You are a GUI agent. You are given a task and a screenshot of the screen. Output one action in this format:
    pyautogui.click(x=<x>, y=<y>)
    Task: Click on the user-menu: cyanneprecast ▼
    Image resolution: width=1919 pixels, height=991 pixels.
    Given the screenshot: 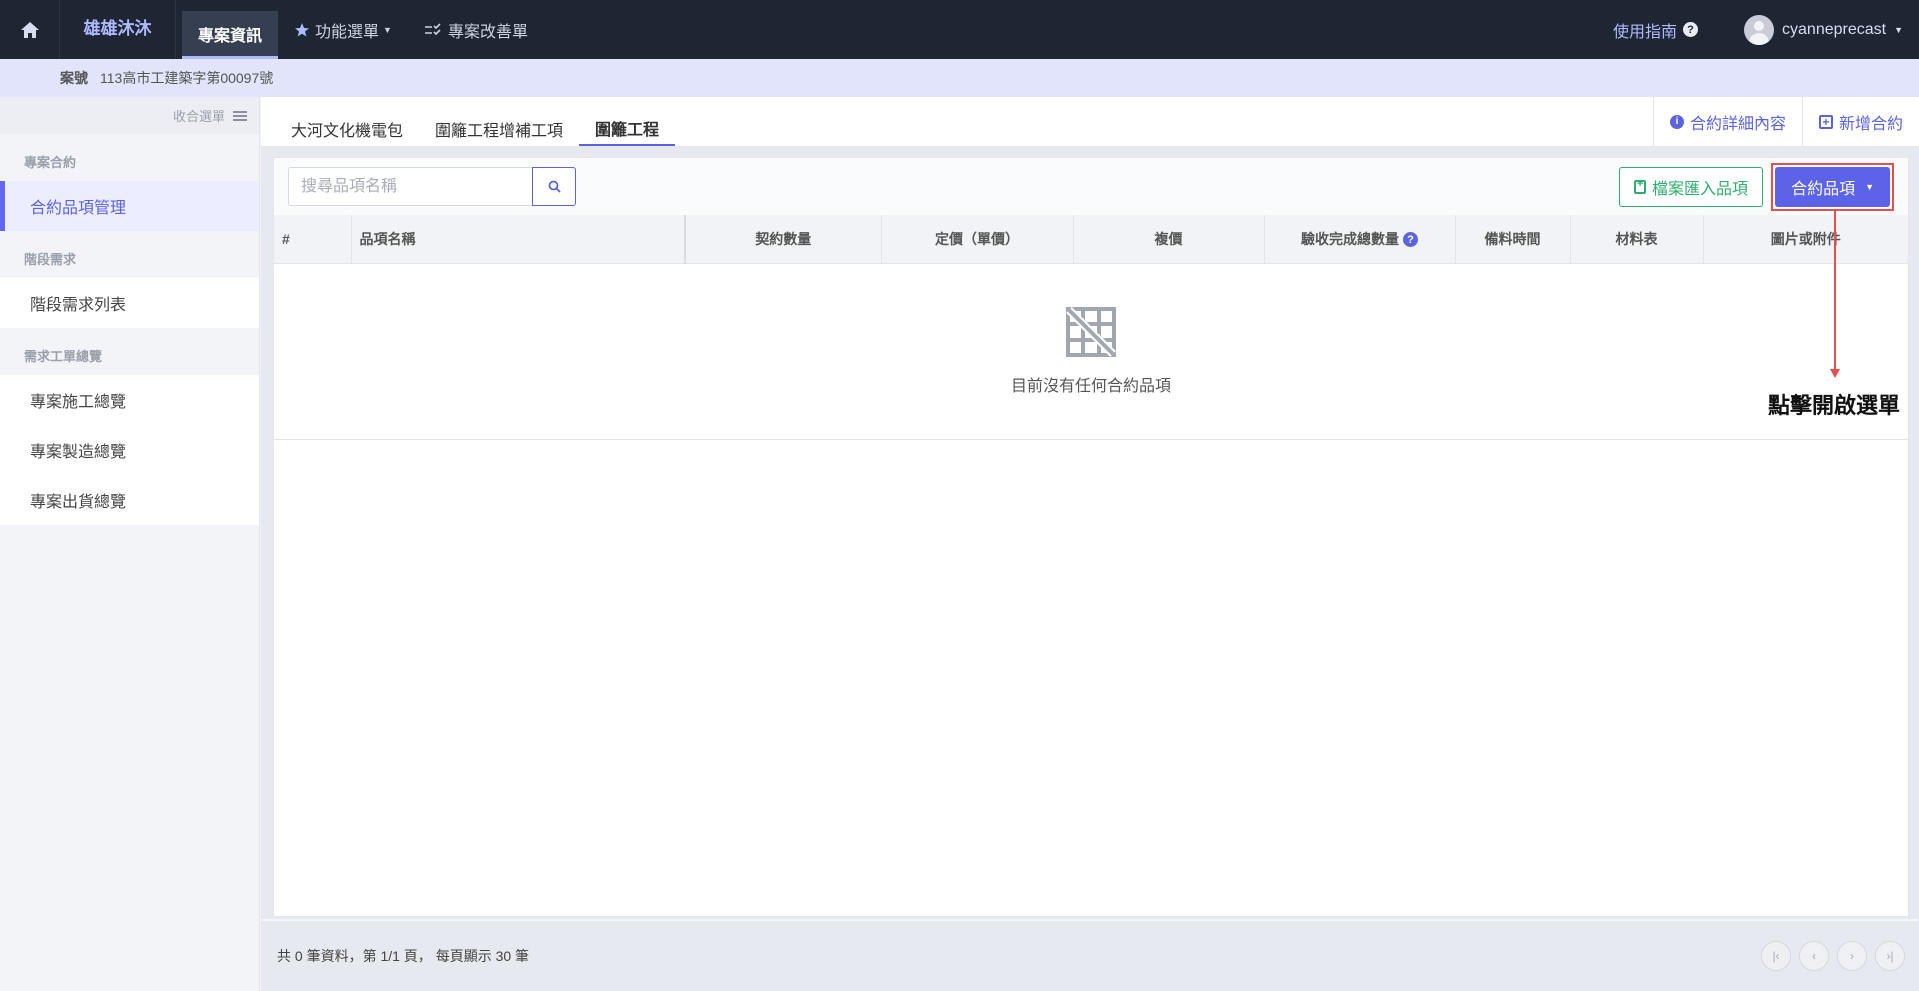 What is the action you would take?
    pyautogui.click(x=1823, y=29)
    